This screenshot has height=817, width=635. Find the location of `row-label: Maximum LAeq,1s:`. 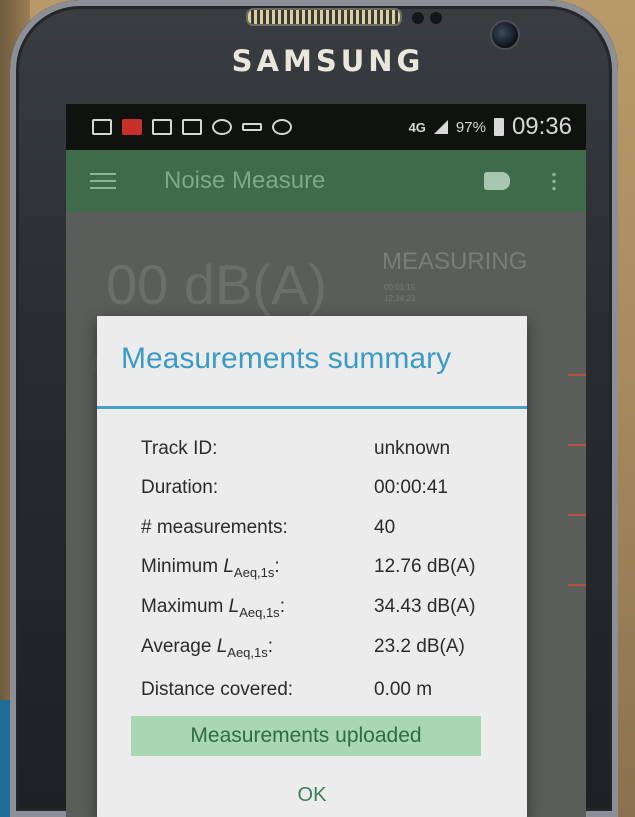

row-label: Maximum LAeq,1s: is located at coordinates (213, 608).